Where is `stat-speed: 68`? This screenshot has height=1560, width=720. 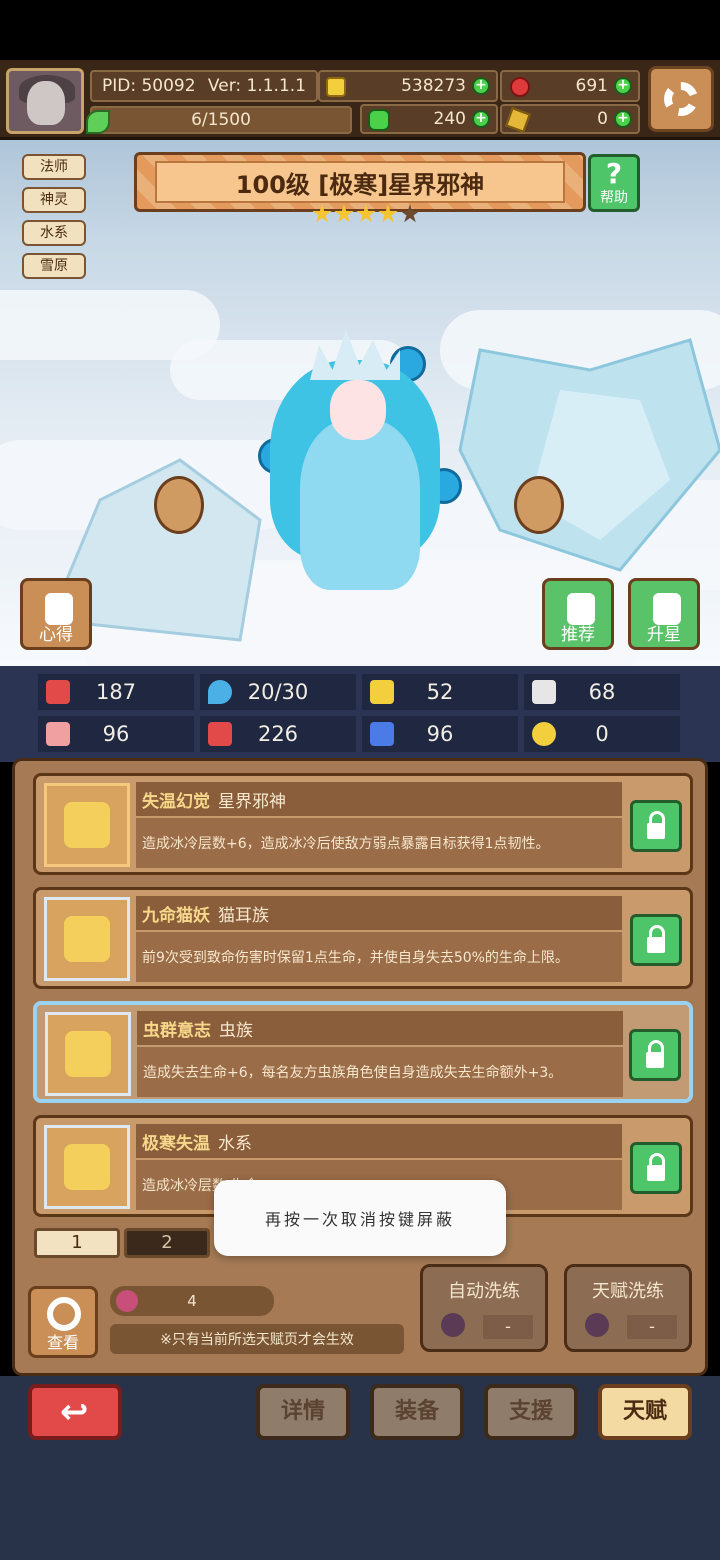 stat-speed: 68 is located at coordinates (602, 692).